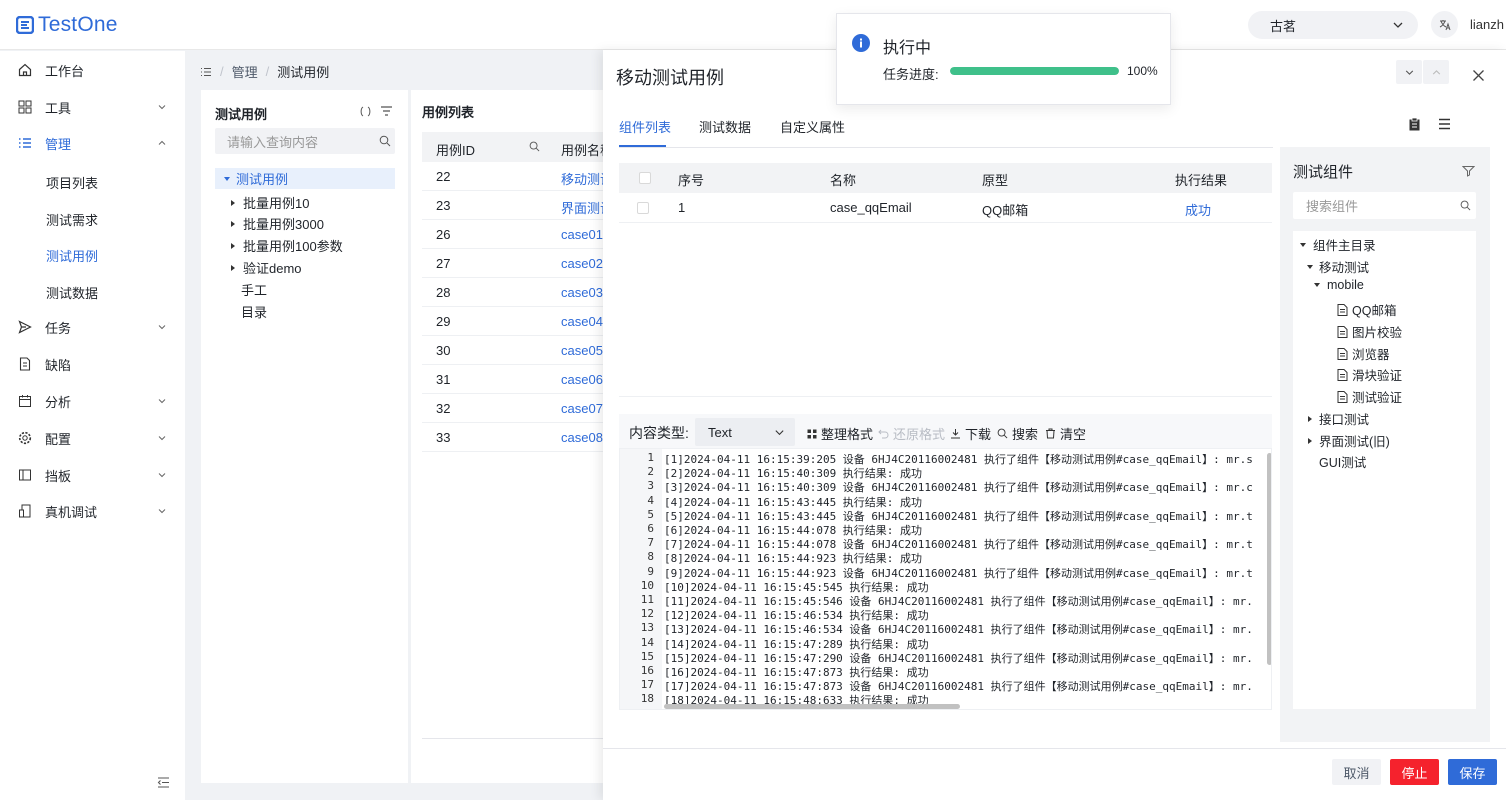  I want to click on sidebar-subitem-requirements: 测试需求, so click(72, 219).